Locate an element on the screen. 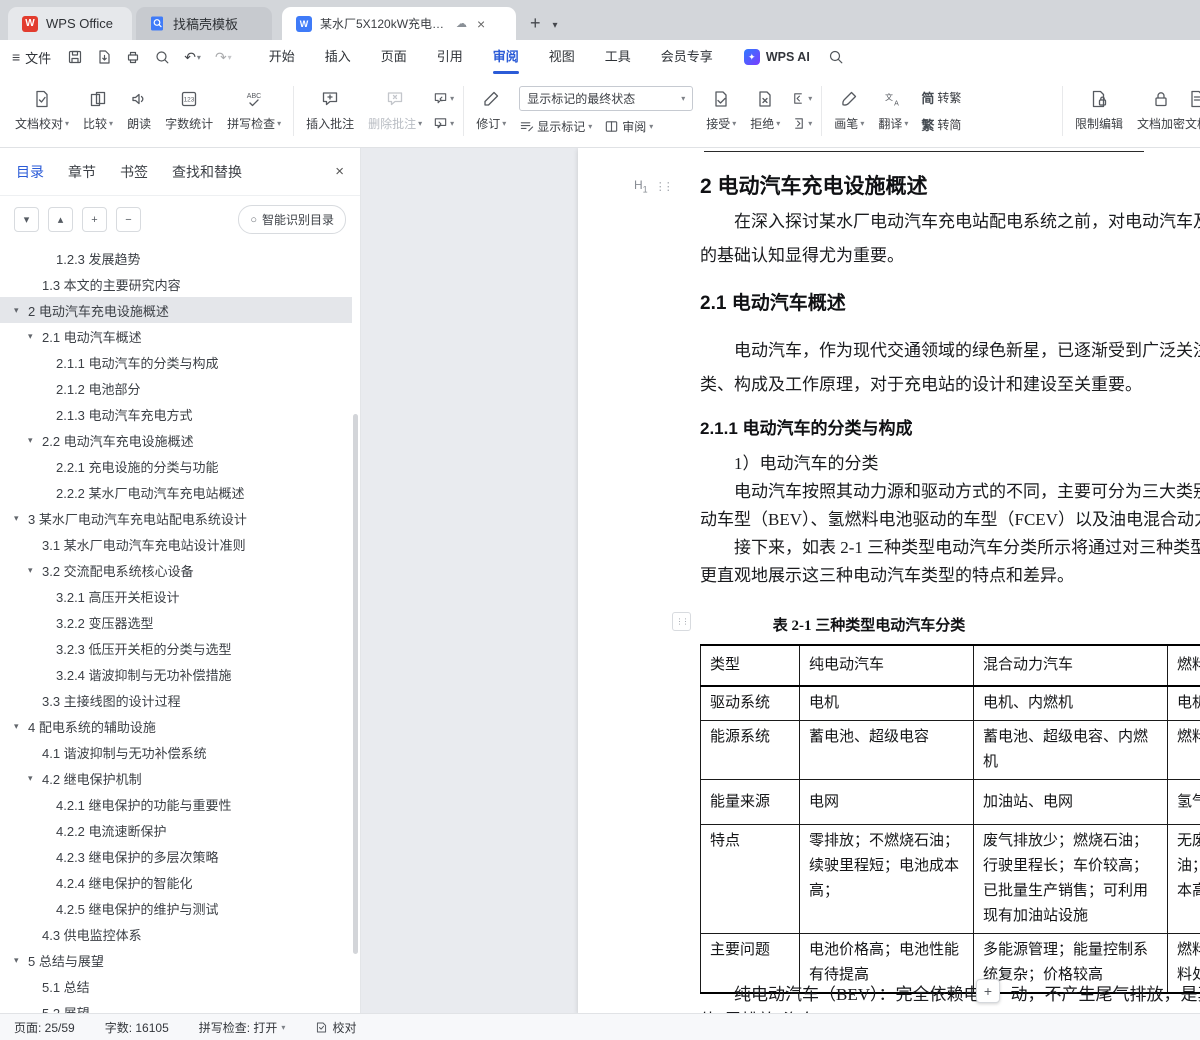  toc-item: ▾ 3.2 交流配电系统核心设备 is located at coordinates (176, 570).